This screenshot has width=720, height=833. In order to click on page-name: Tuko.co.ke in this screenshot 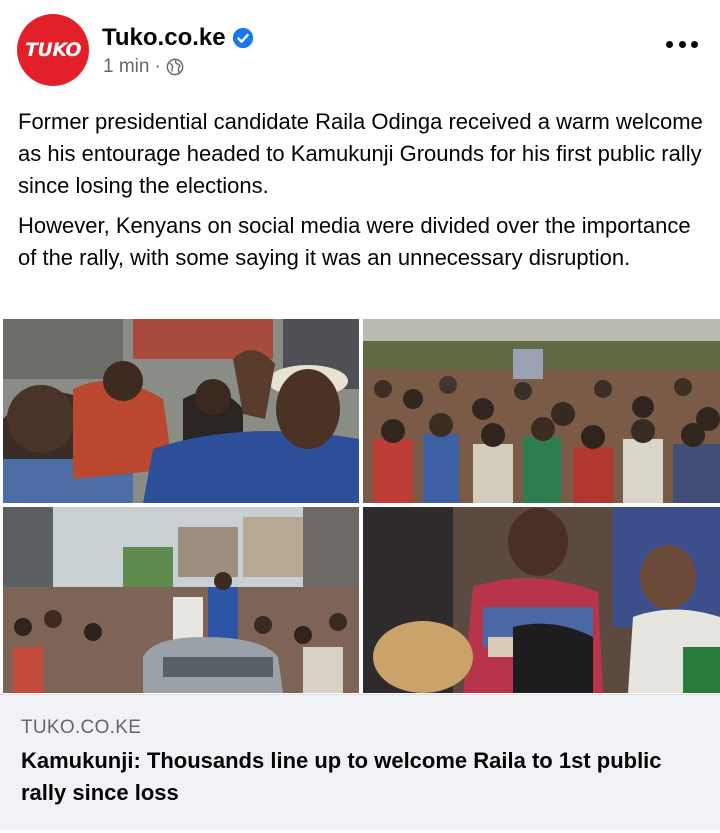, I will do `click(164, 38)`.